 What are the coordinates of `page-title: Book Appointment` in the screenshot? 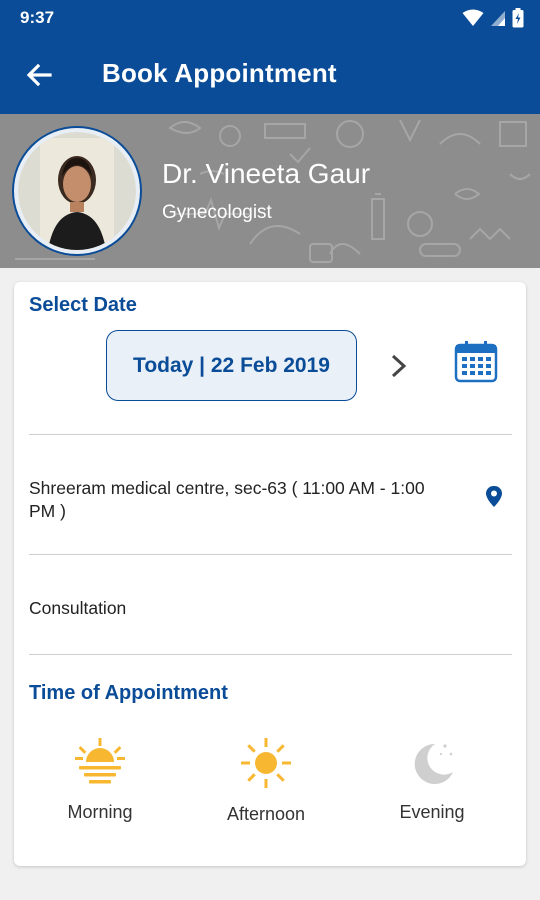 It's located at (219, 73).